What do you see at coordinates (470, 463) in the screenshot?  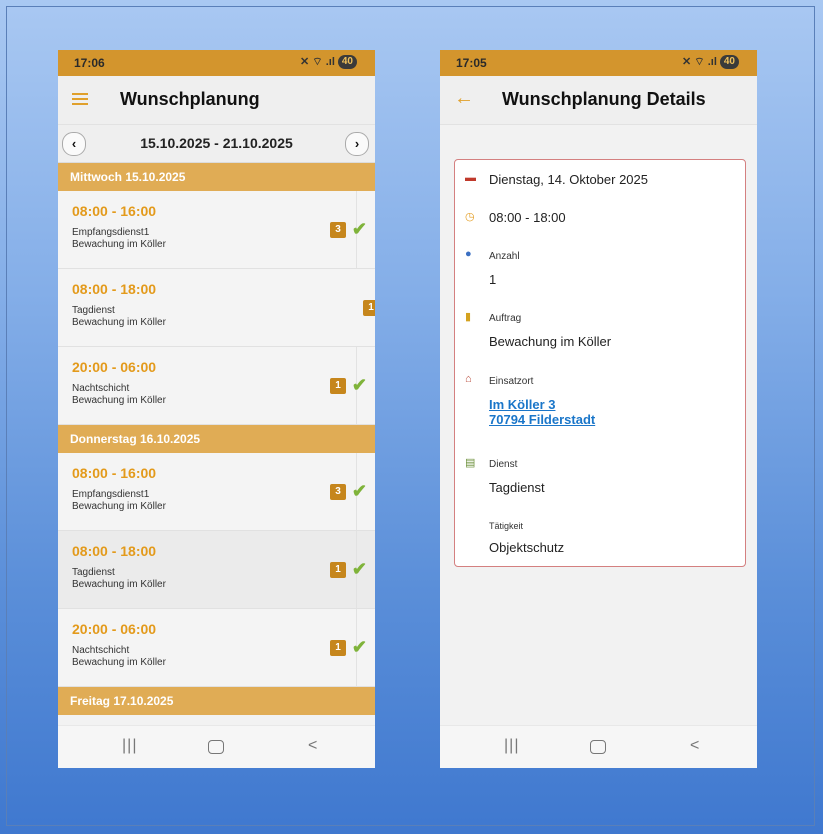 I see `id-card-icon: ▤` at bounding box center [470, 463].